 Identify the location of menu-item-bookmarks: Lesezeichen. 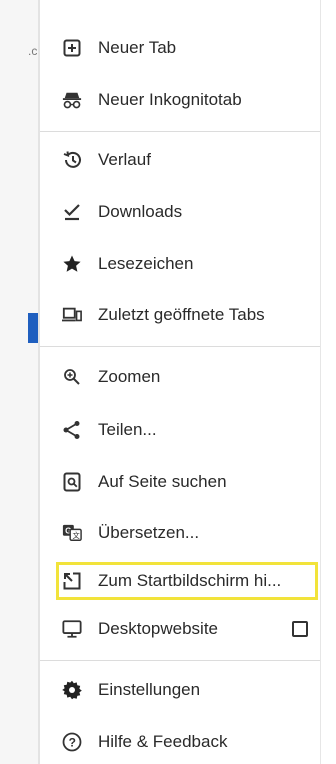
(180, 264).